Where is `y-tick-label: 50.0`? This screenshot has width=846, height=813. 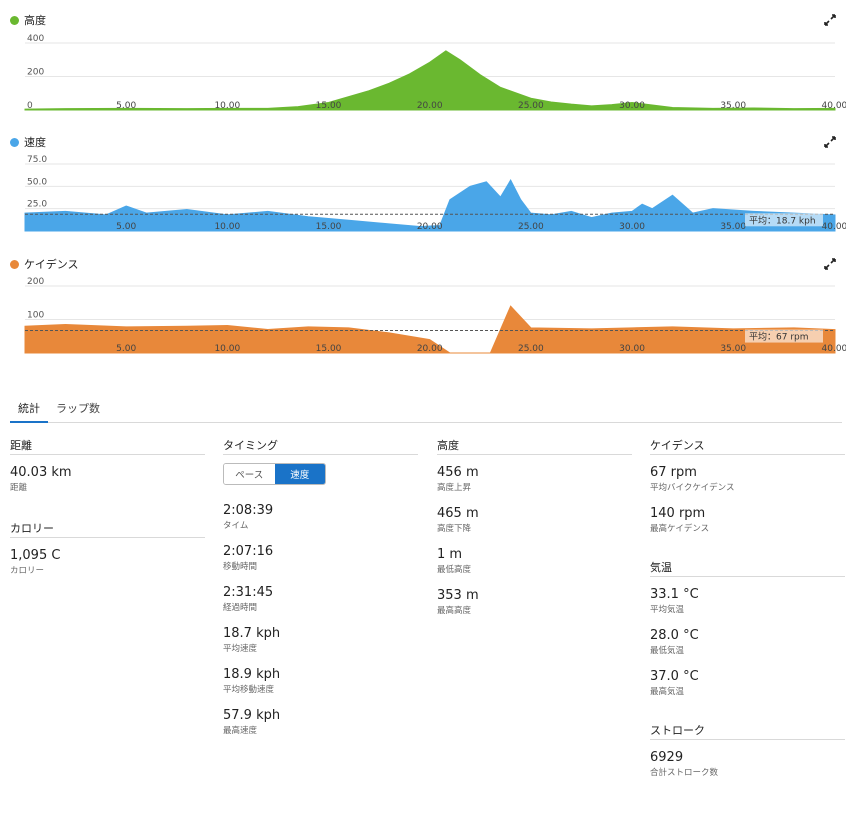 y-tick-label: 50.0 is located at coordinates (37, 182).